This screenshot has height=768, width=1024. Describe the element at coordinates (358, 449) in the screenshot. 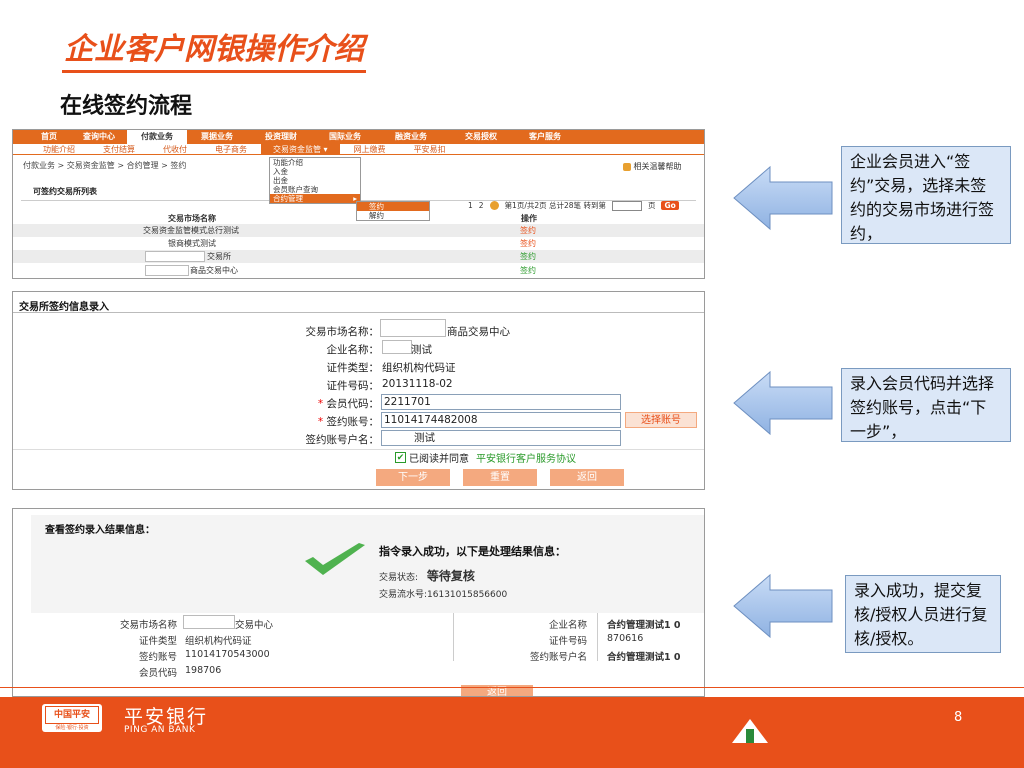

I see `form-divider` at that location.